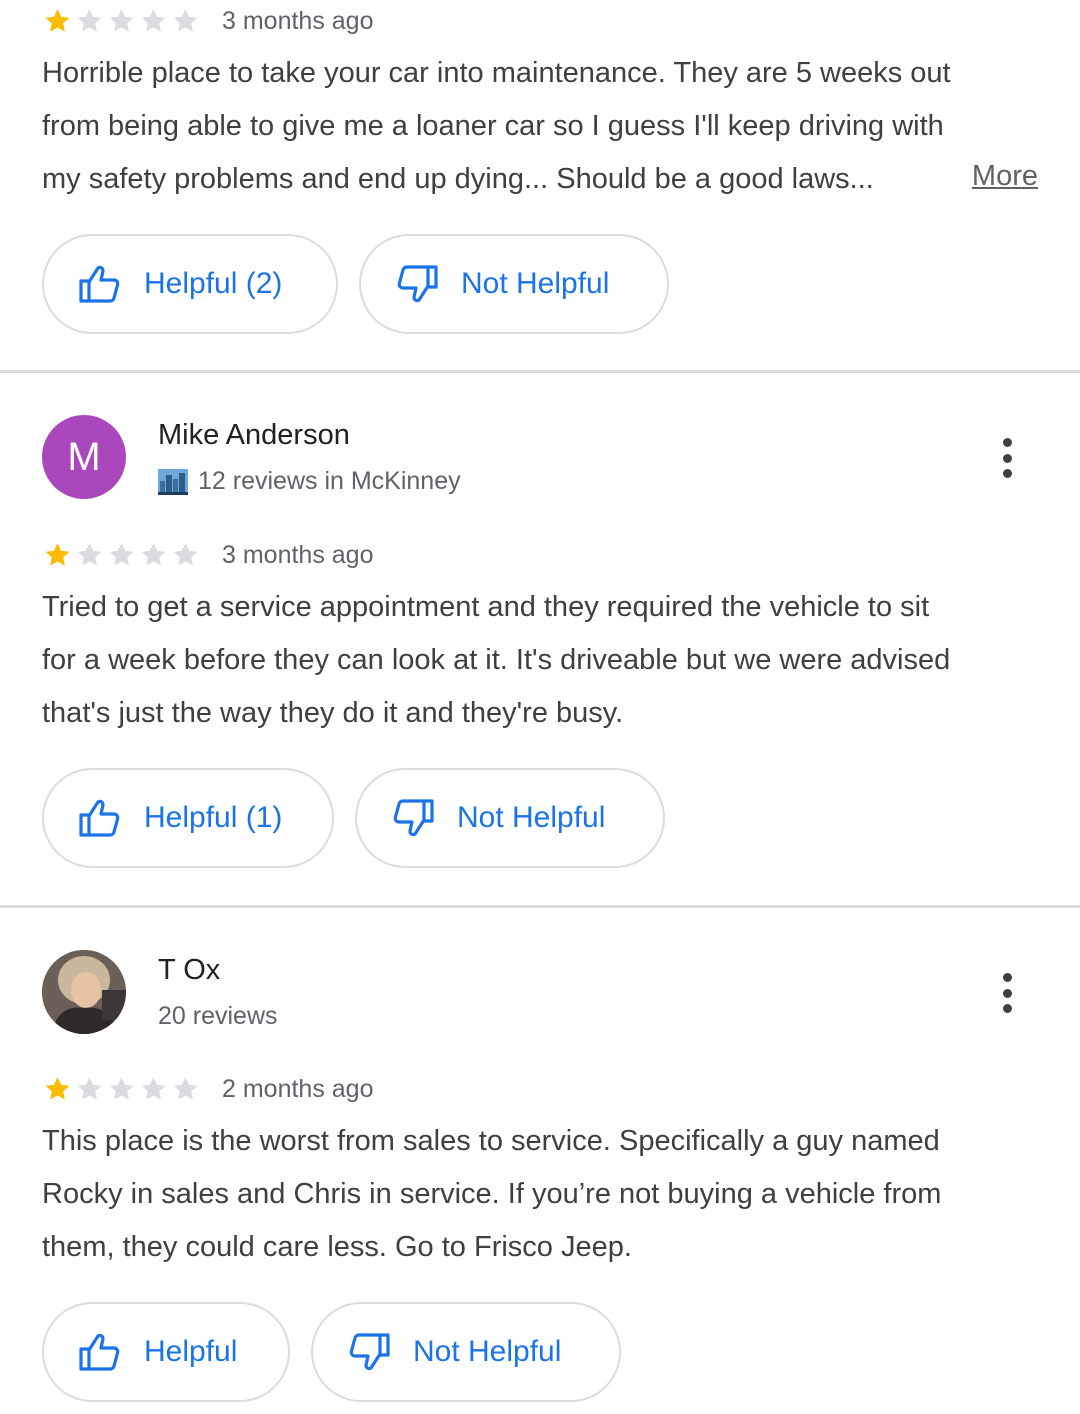 This screenshot has height=1414, width=1080. I want to click on author-name: T Ox, so click(189, 970).